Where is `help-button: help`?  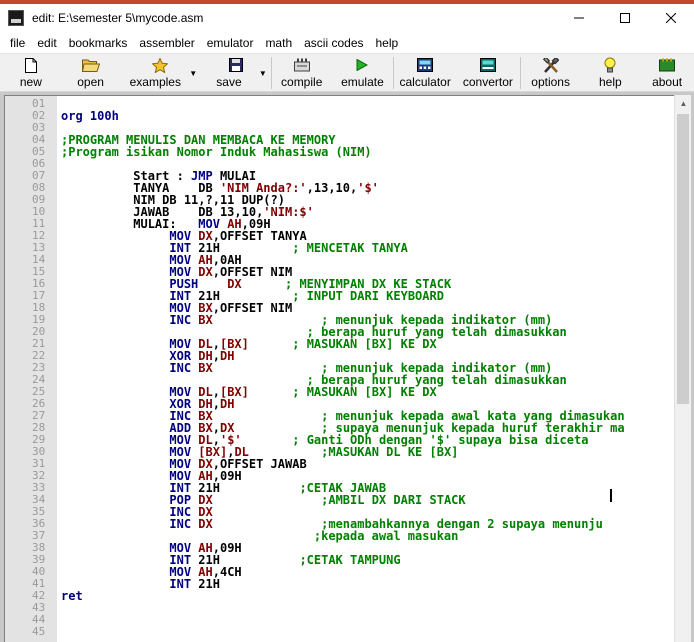 help-button: help is located at coordinates (610, 73).